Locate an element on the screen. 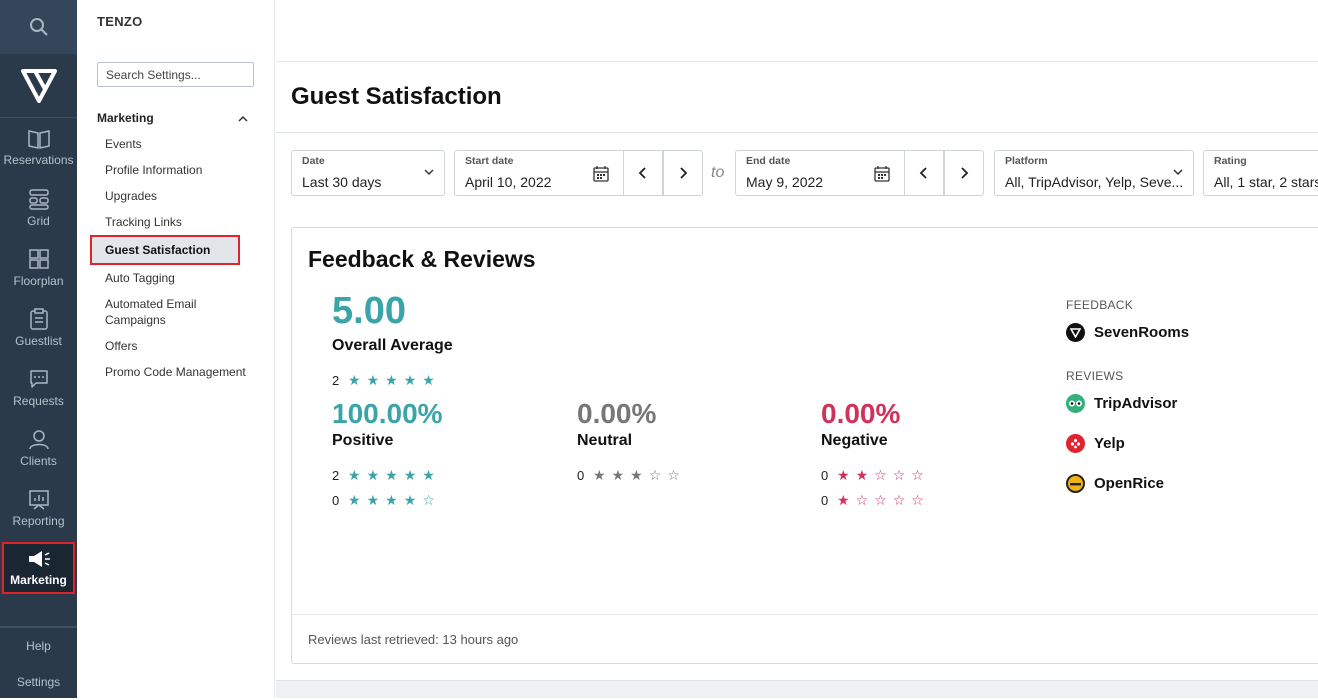  rating-label: Rating is located at coordinates (1230, 161).